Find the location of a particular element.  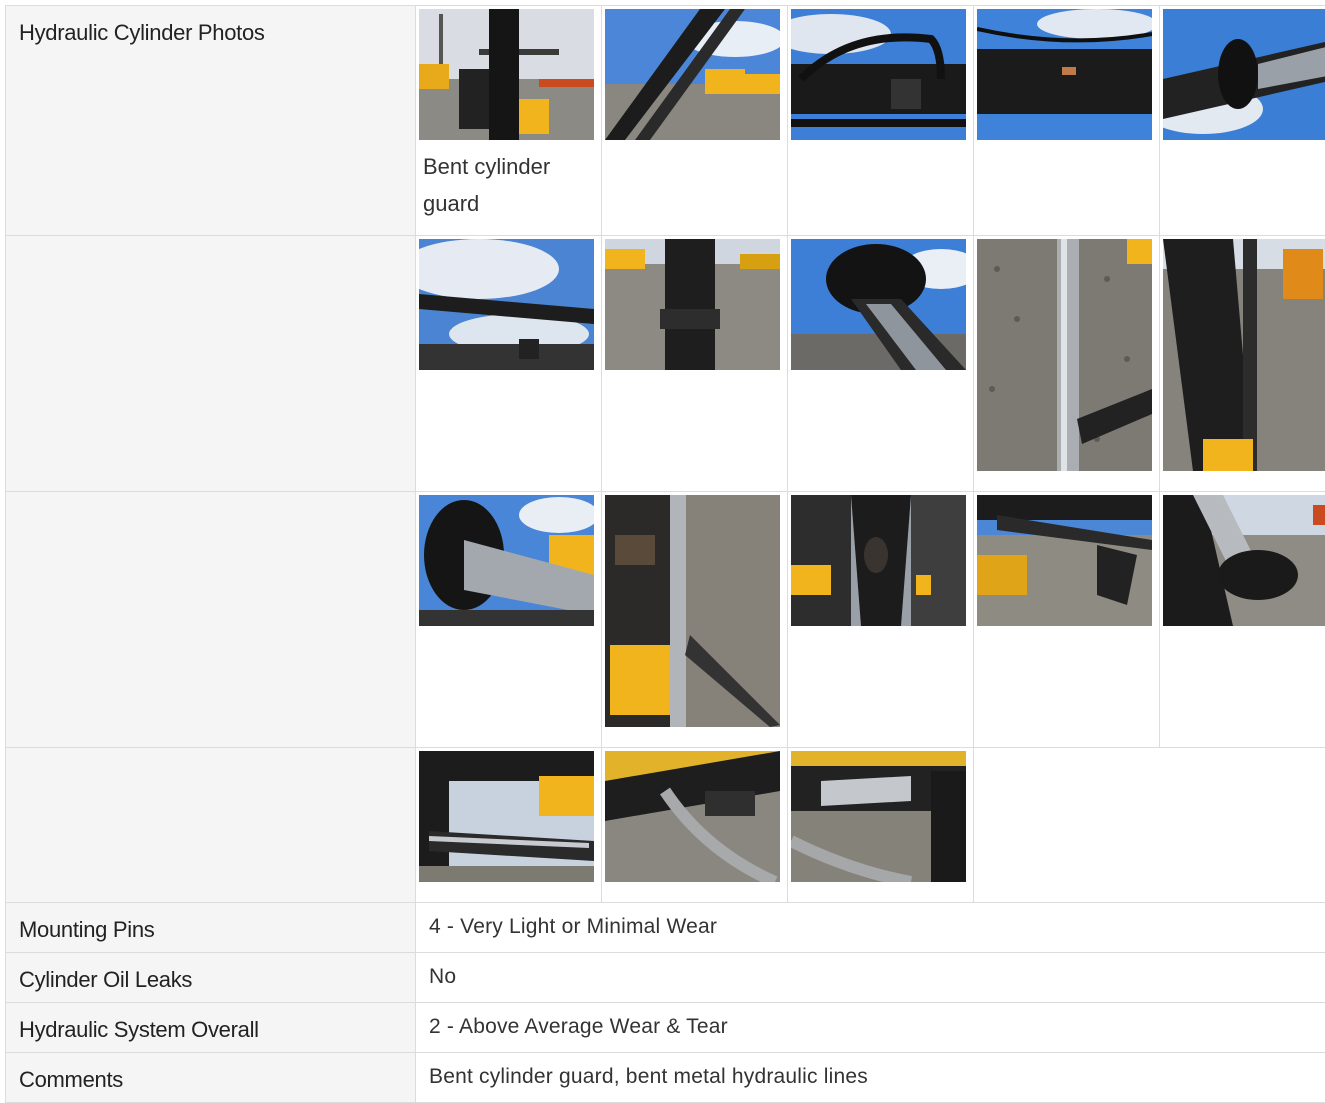

boom-foot-patch-photo is located at coordinates (878, 560).